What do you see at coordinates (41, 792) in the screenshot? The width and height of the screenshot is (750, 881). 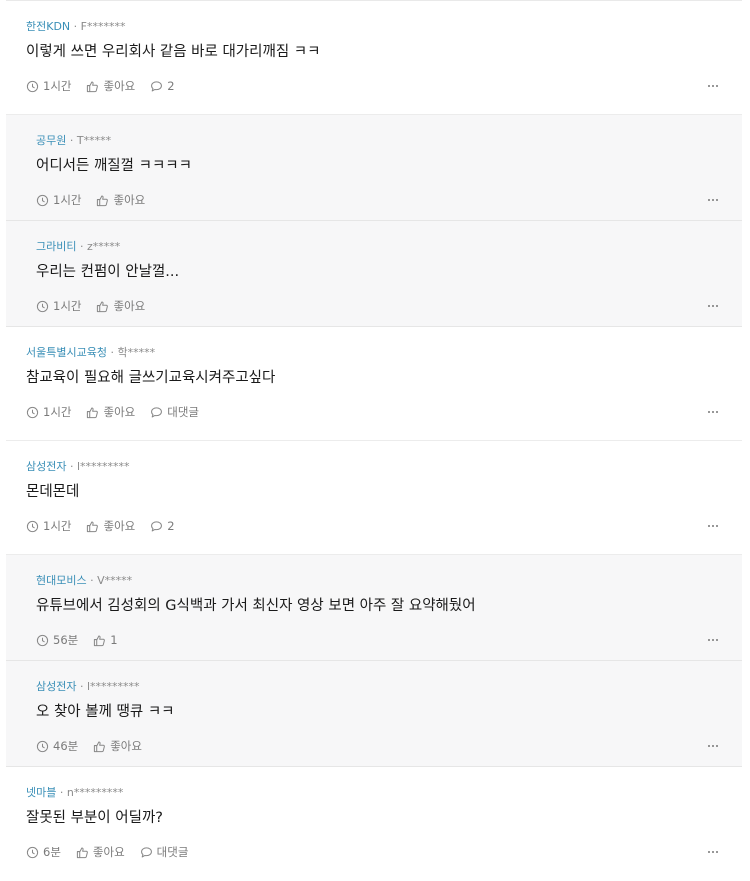 I see `company-name: 넷마블` at bounding box center [41, 792].